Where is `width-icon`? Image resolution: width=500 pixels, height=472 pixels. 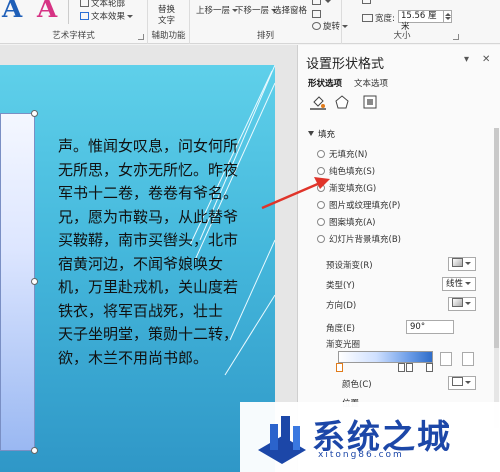 width-icon is located at coordinates (367, 18).